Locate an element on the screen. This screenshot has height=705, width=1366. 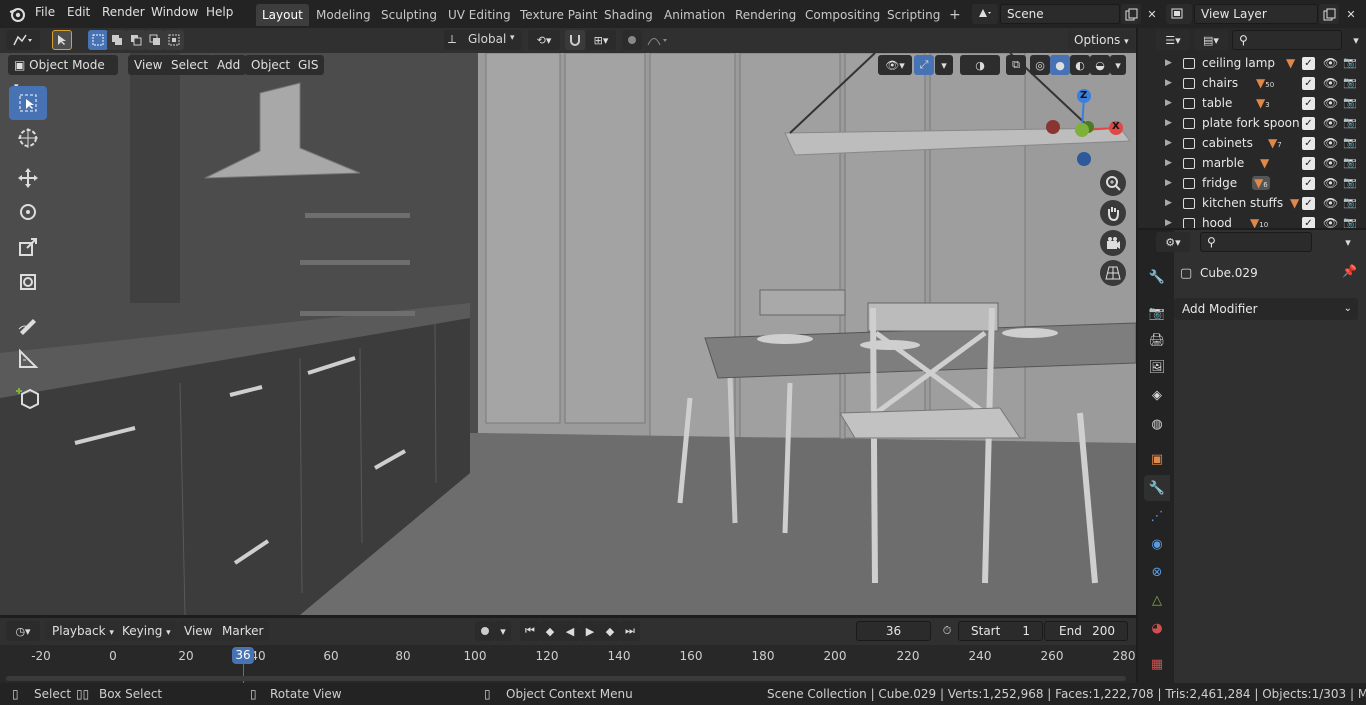
menu-window: Window is located at coordinates (174, 12).